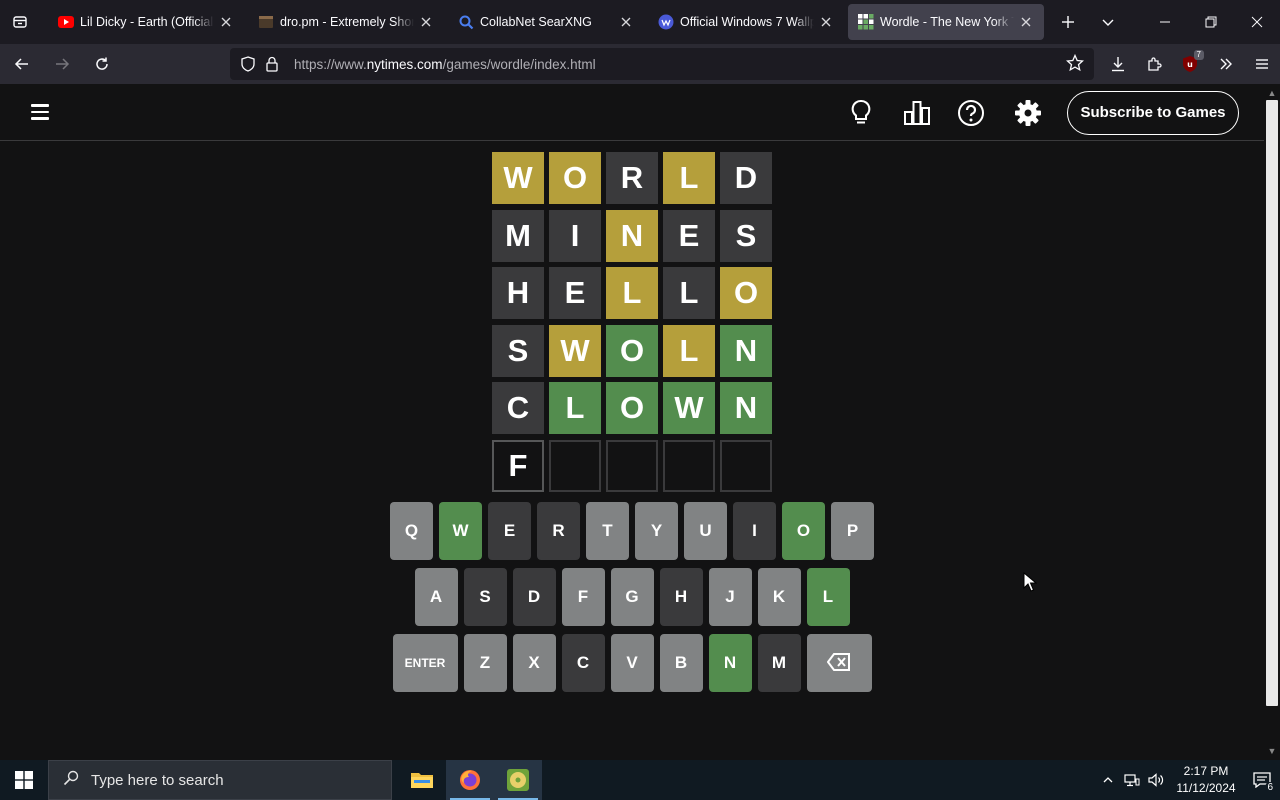  What do you see at coordinates (546, 22) in the screenshot?
I see `browser-tab: CollabNet SearXNG` at bounding box center [546, 22].